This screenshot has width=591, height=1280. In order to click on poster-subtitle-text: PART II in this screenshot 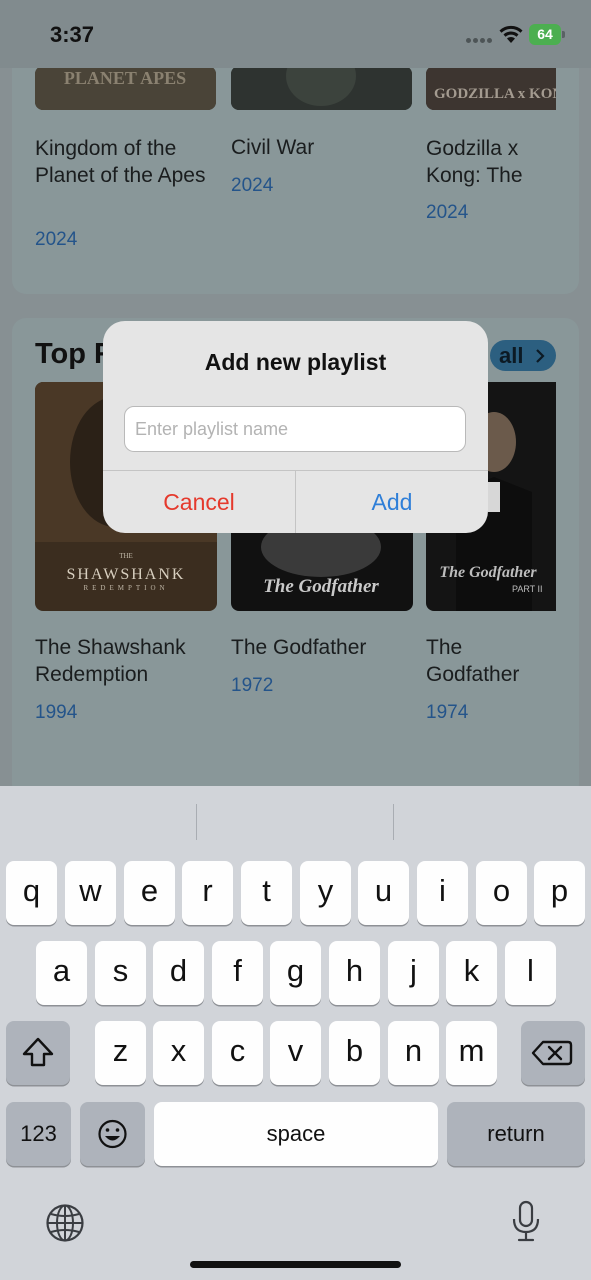, I will do `click(527, 589)`.